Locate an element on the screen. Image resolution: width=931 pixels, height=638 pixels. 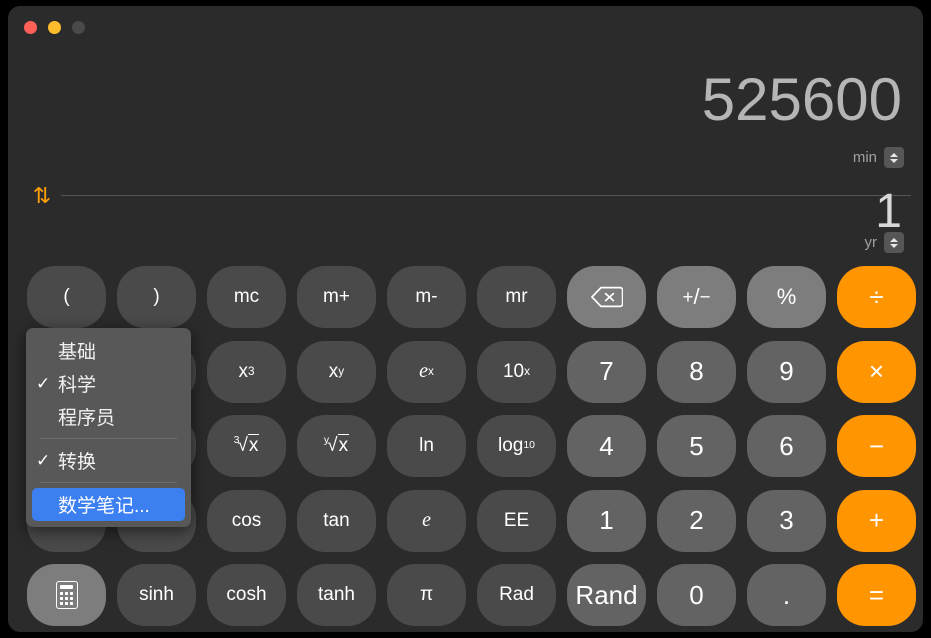
key-pi-constant: π is located at coordinates (426, 595).